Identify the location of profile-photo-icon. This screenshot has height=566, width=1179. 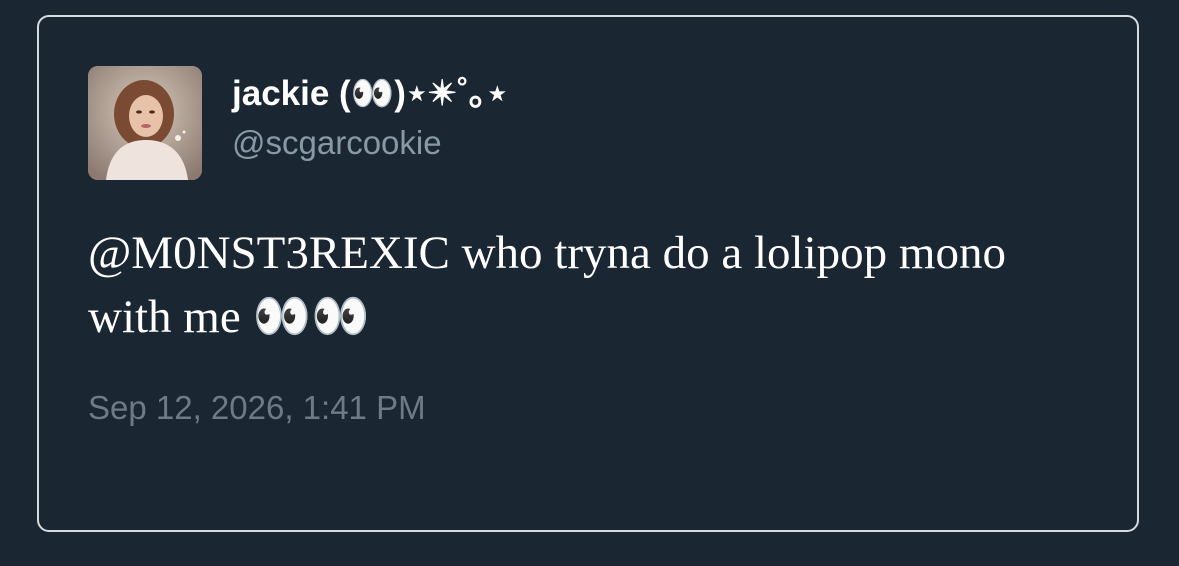
(145, 123).